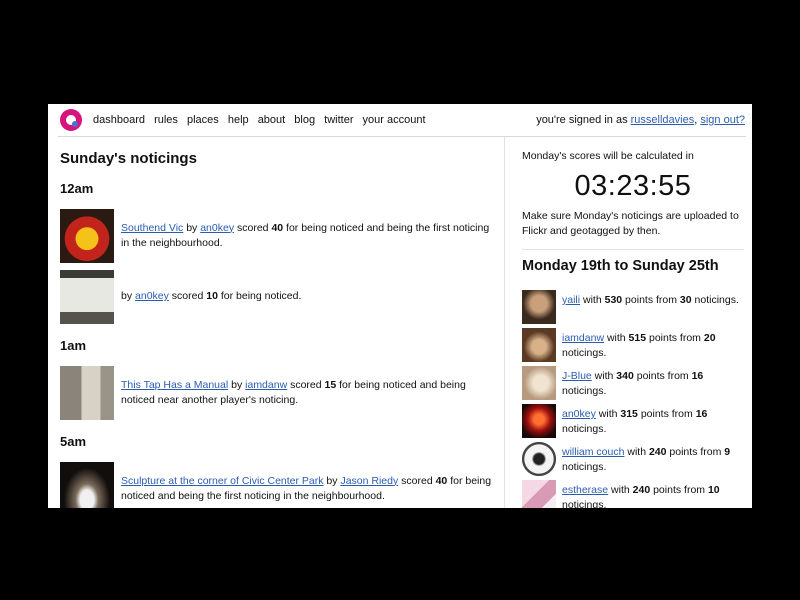 This screenshot has width=800, height=600. I want to click on player-points: 315, so click(629, 414).